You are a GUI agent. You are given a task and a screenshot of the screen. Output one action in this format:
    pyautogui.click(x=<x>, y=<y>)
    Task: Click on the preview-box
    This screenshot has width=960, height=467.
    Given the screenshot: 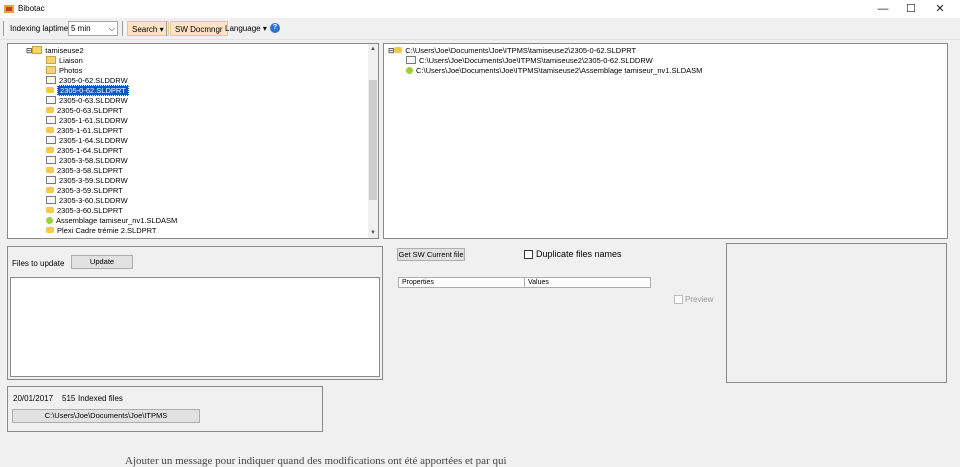 What is the action you would take?
    pyautogui.click(x=836, y=313)
    